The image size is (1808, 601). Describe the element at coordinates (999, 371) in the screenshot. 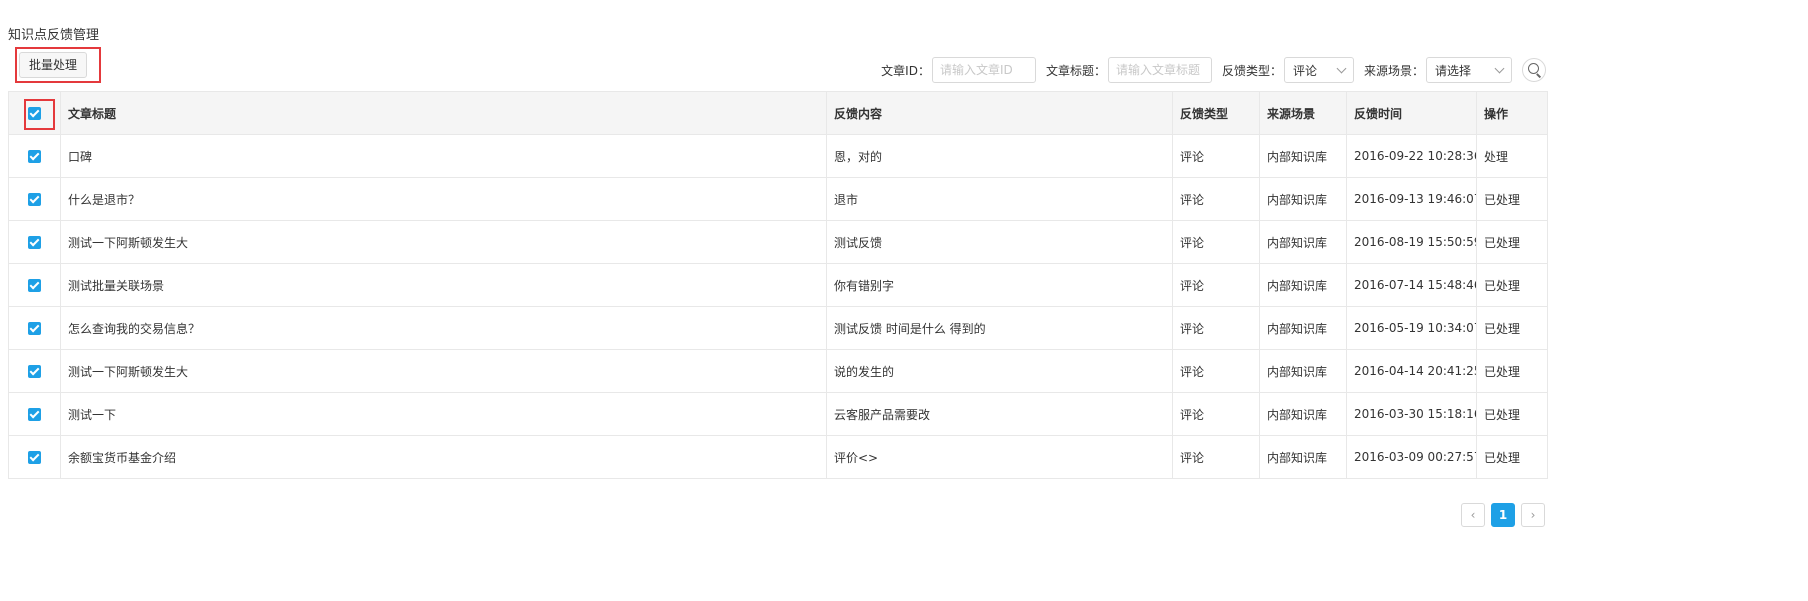

I see `feedback-content: 说的发生的` at that location.